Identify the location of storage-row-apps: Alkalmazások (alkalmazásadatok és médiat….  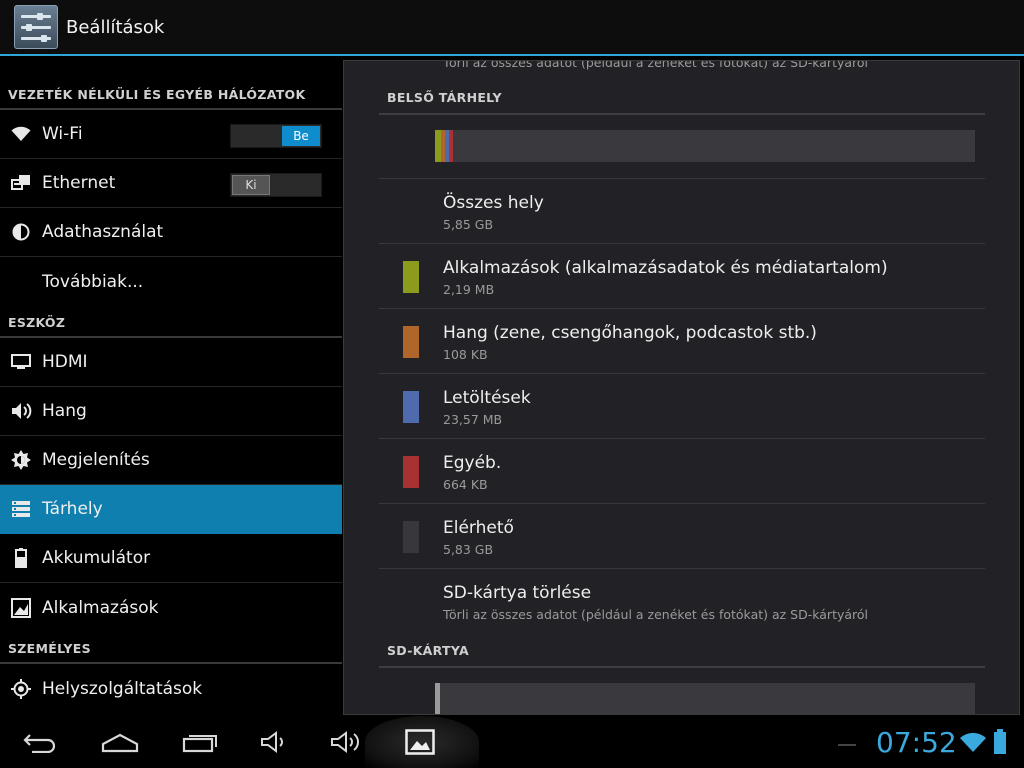
(682, 276).